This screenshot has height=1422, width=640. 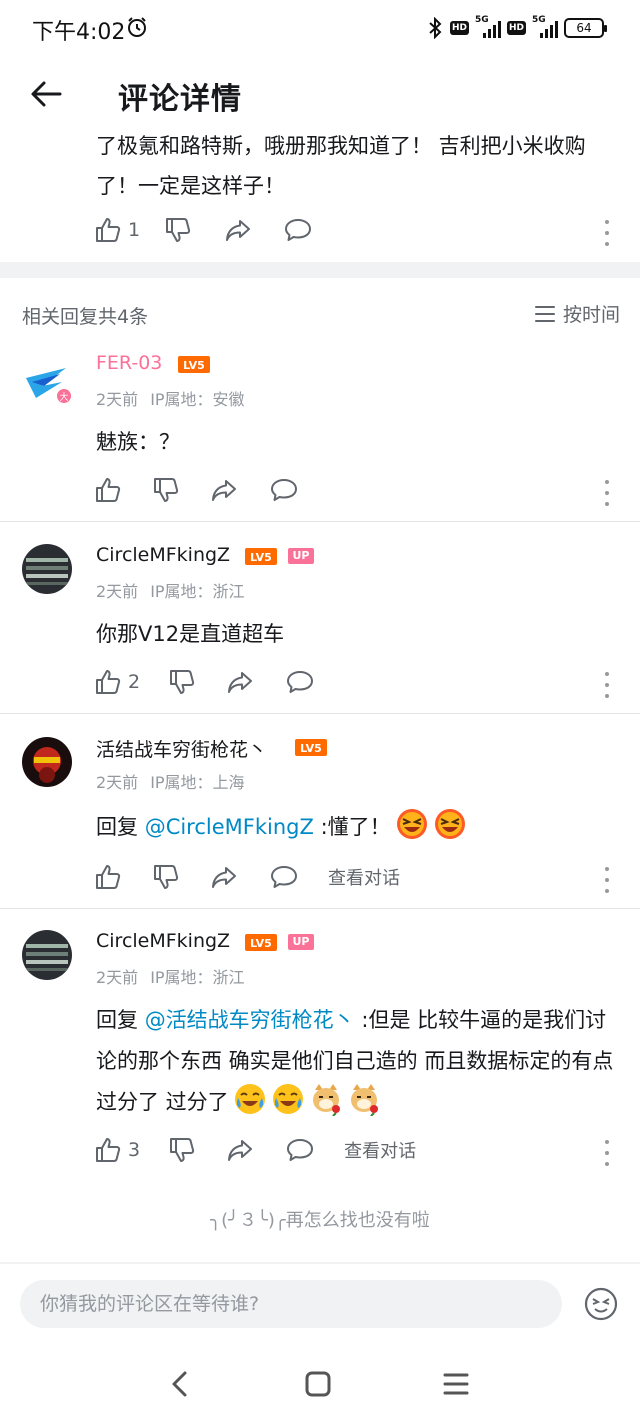 I want to click on nav-home-icon, so click(x=318, y=1384).